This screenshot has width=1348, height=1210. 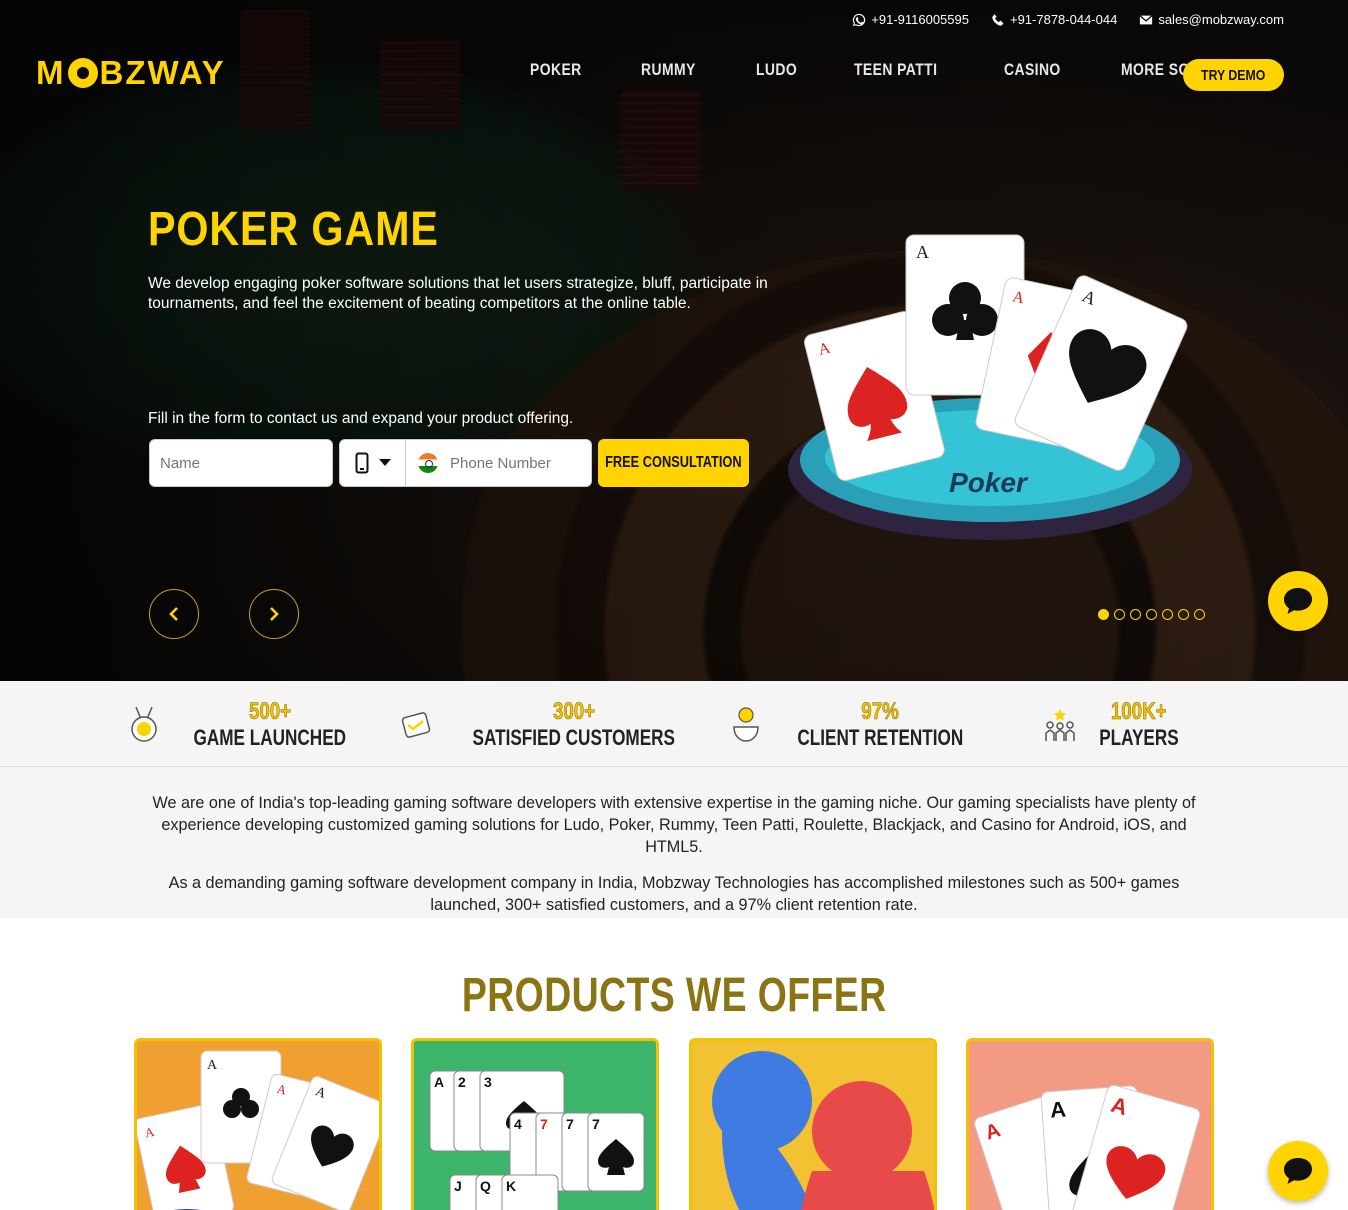 I want to click on whatsapp-link: +91-9116005595, so click(x=910, y=19).